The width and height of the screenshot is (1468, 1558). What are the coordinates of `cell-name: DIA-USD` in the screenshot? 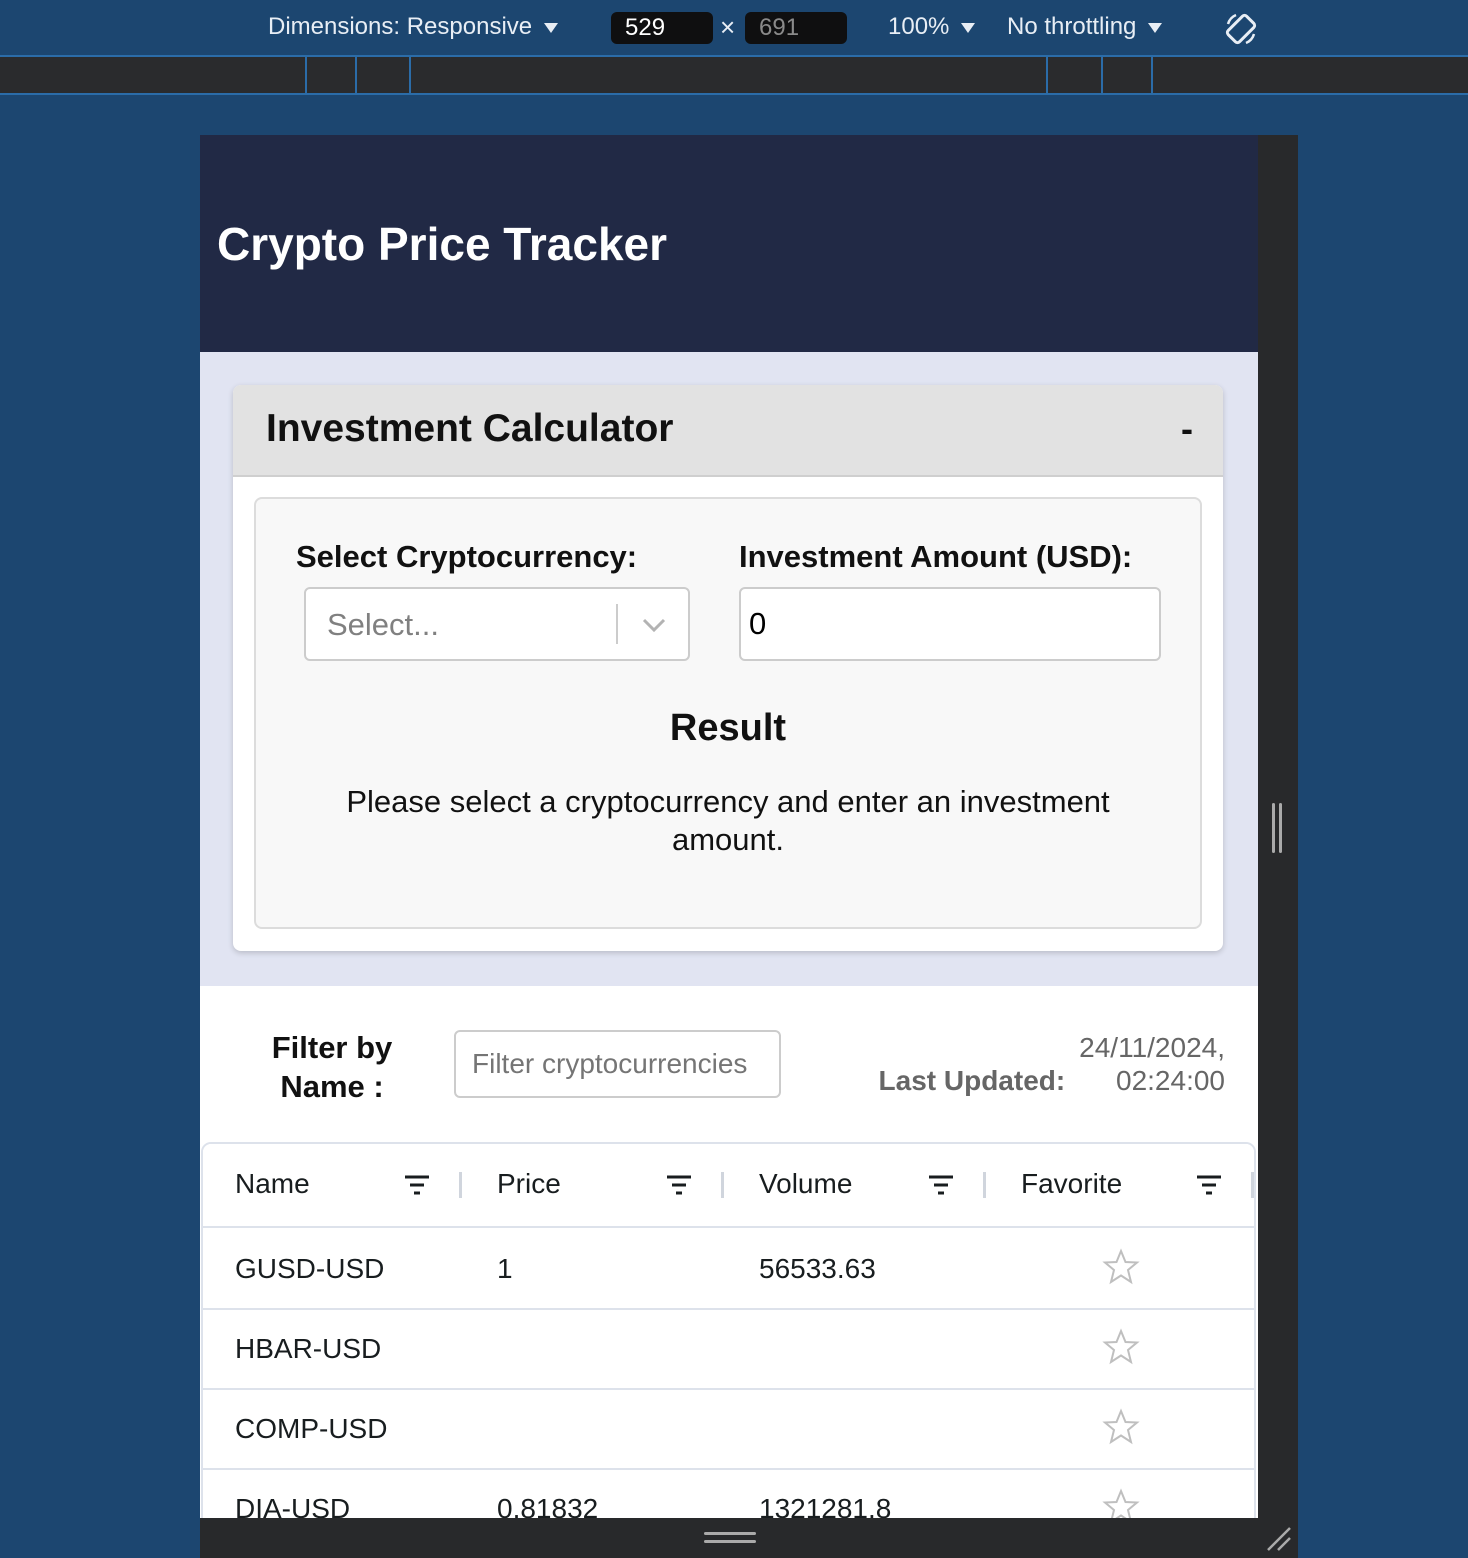 It's located at (293, 1505).